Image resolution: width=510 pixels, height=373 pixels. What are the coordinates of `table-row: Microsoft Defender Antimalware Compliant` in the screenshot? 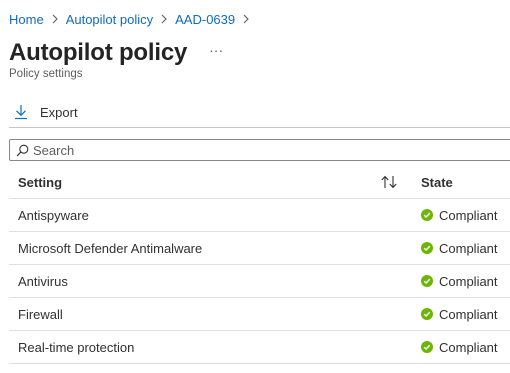 It's located at (259, 248).